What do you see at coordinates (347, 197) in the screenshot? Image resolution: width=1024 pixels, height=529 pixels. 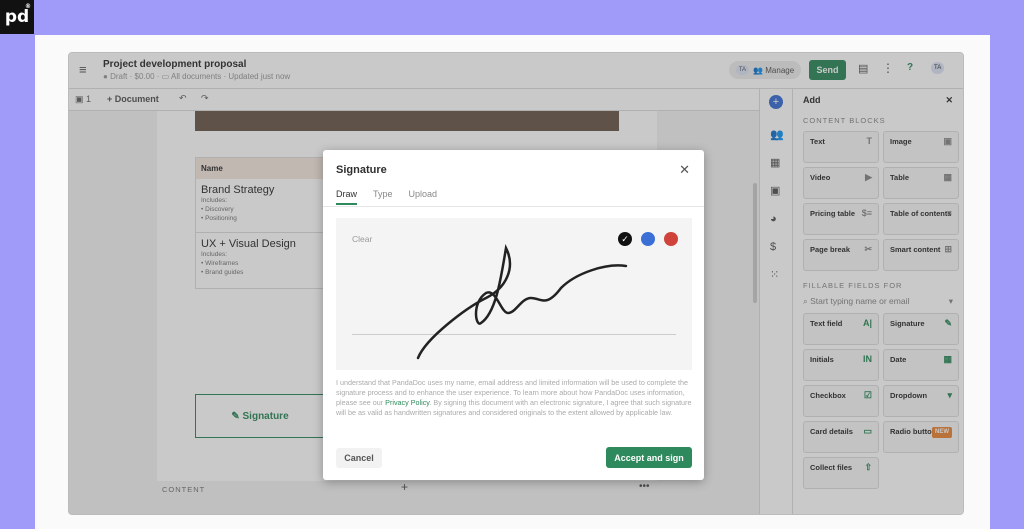 I see `tab-draw: Draw` at bounding box center [347, 197].